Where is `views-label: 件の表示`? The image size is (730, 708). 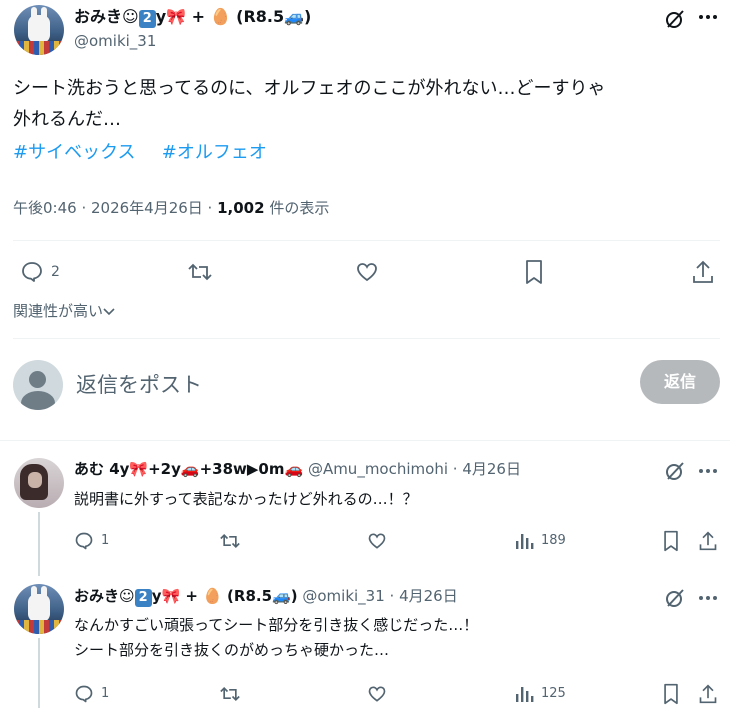
views-label: 件の表示 is located at coordinates (297, 208).